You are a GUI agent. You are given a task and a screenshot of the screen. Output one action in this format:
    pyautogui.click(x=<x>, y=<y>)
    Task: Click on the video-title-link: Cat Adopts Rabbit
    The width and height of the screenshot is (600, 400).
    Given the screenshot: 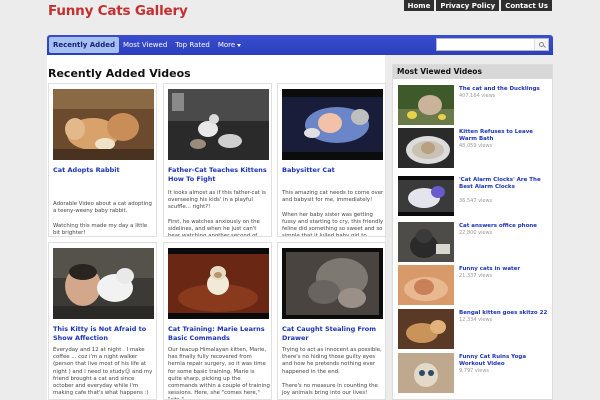 What is the action you would take?
    pyautogui.click(x=104, y=170)
    